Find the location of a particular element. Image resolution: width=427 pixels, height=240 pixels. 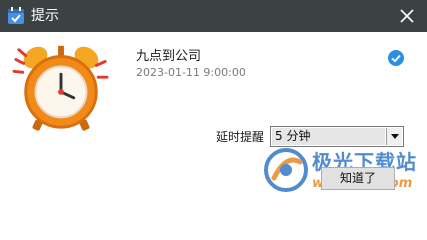

snooze-selected-value: 5 分钟 is located at coordinates (328, 136).